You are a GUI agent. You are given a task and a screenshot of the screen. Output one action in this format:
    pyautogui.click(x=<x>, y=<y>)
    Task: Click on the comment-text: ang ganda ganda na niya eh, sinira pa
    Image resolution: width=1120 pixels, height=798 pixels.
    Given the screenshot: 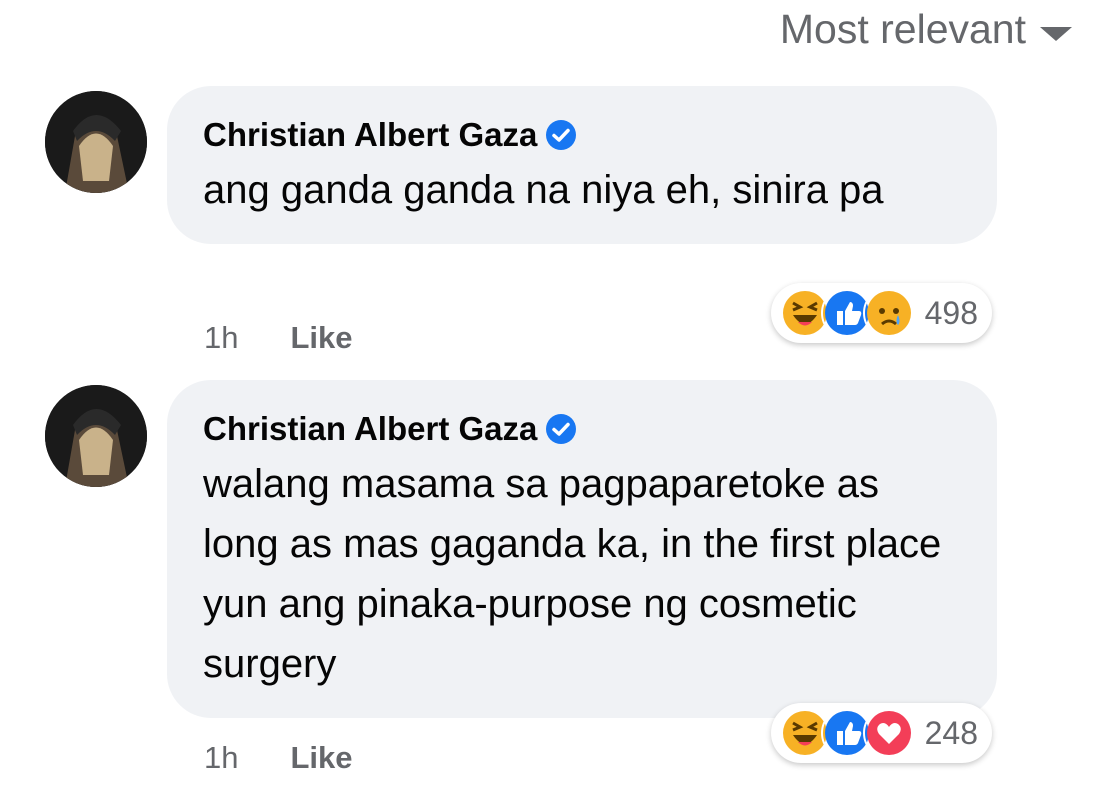 What is the action you would take?
    pyautogui.click(x=543, y=190)
    